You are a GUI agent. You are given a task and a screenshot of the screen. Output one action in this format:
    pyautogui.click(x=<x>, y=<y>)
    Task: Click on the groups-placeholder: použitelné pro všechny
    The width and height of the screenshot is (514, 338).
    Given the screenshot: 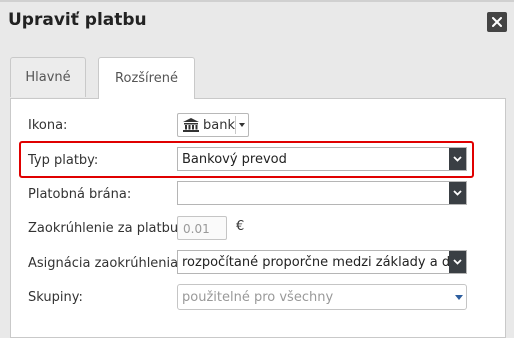 What is the action you would take?
    pyautogui.click(x=258, y=297)
    